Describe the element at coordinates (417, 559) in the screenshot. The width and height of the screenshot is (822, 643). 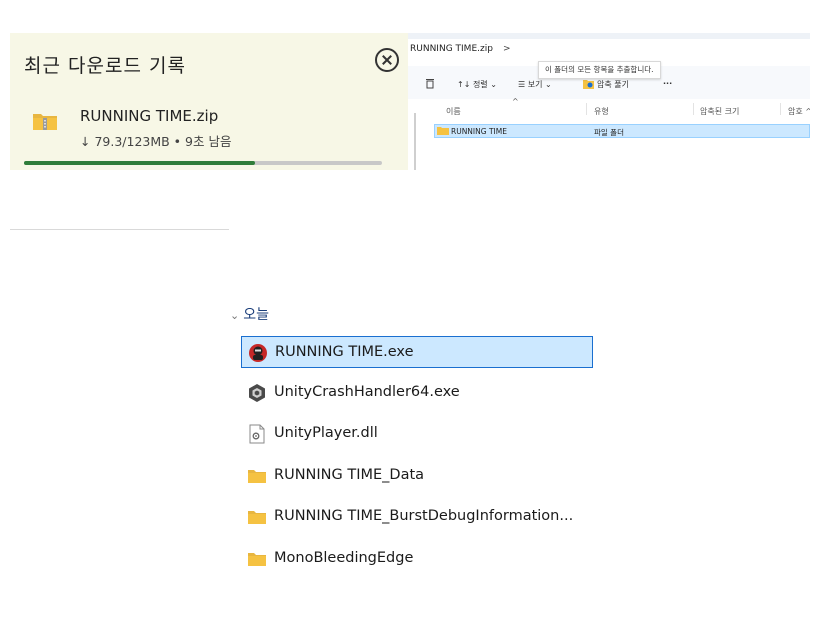
I see `list-item: MonoBleedingEdge` at that location.